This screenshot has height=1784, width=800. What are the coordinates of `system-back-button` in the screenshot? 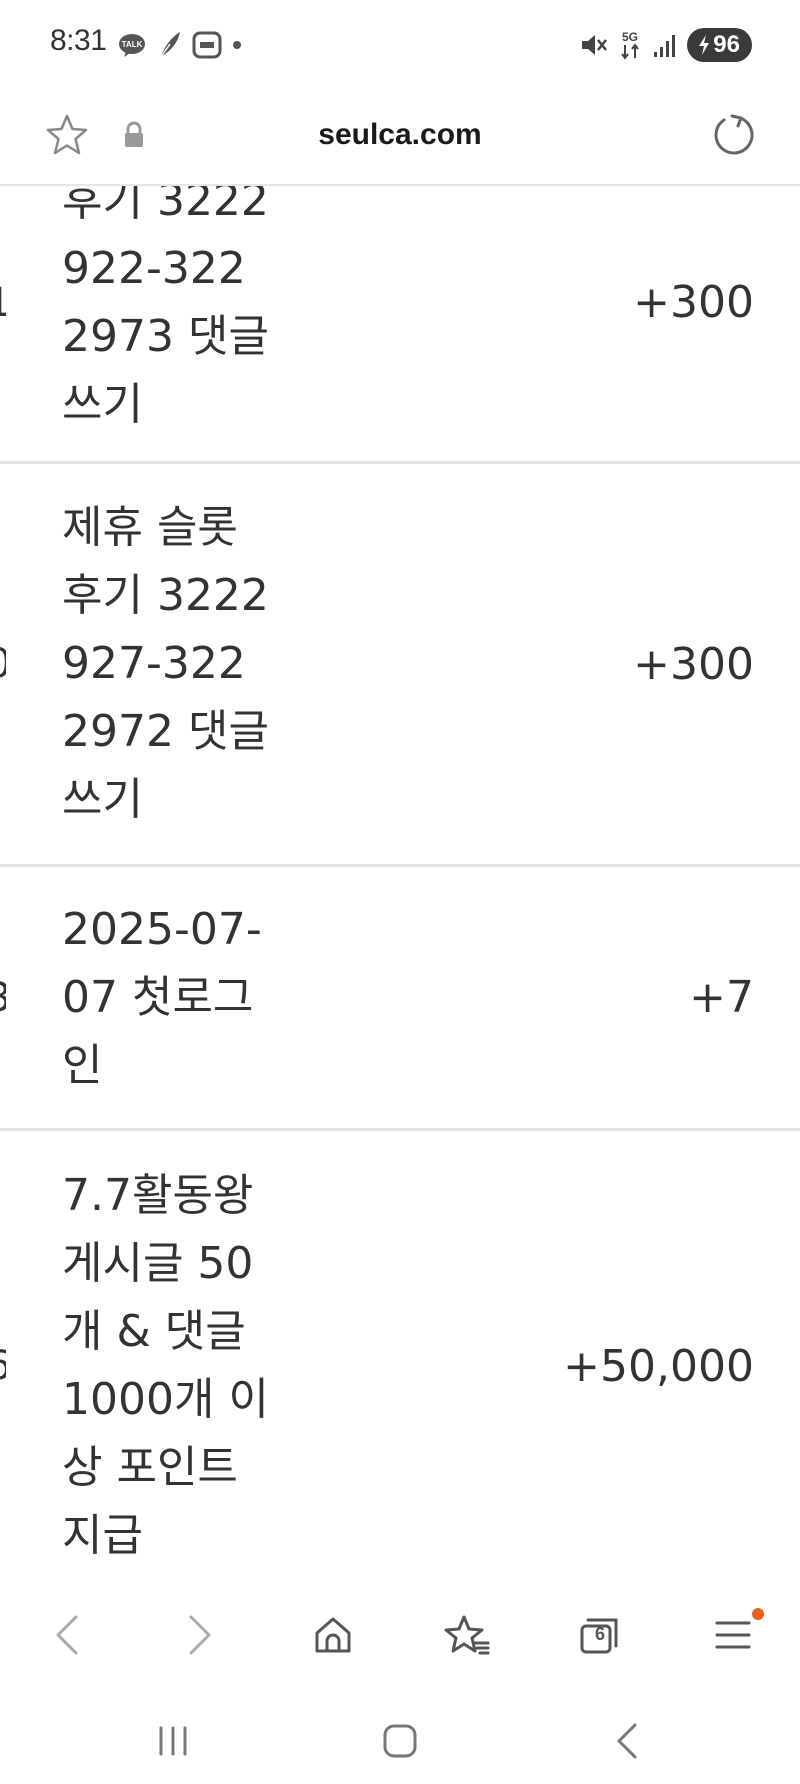 It's located at (627, 1741).